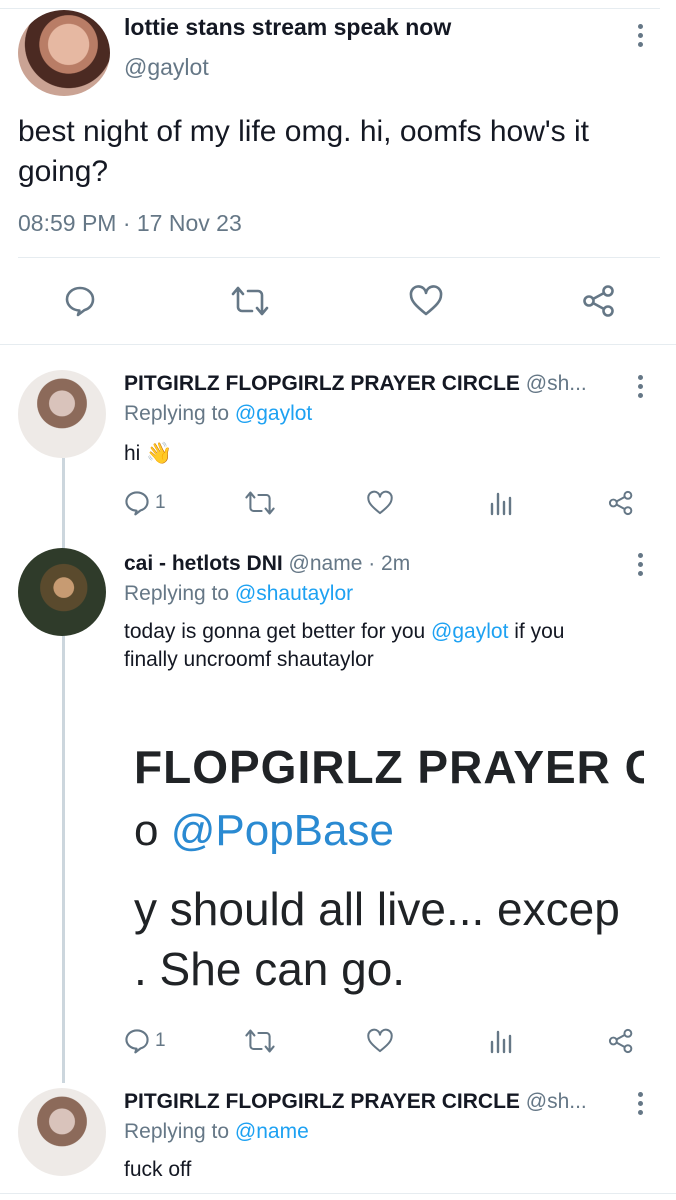  I want to click on replying-to: Replying to @shautaylor, so click(238, 594).